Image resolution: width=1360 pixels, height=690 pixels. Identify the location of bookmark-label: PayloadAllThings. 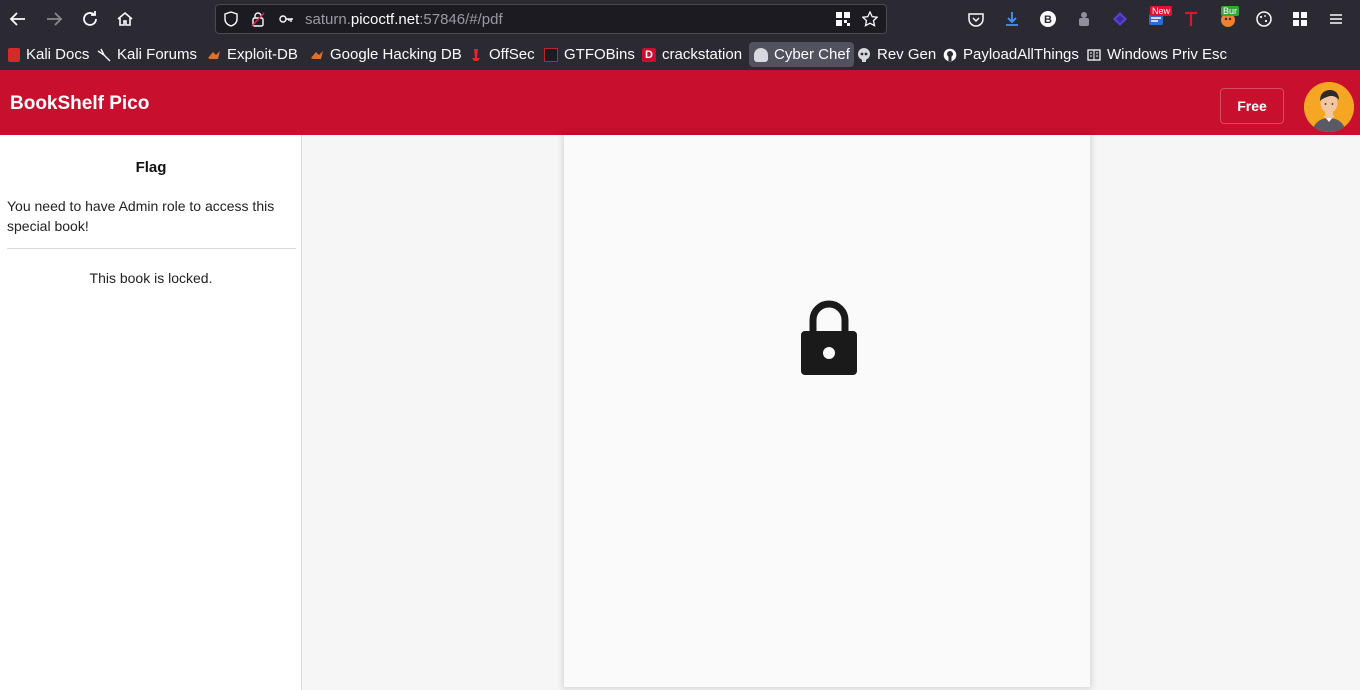
(1021, 54).